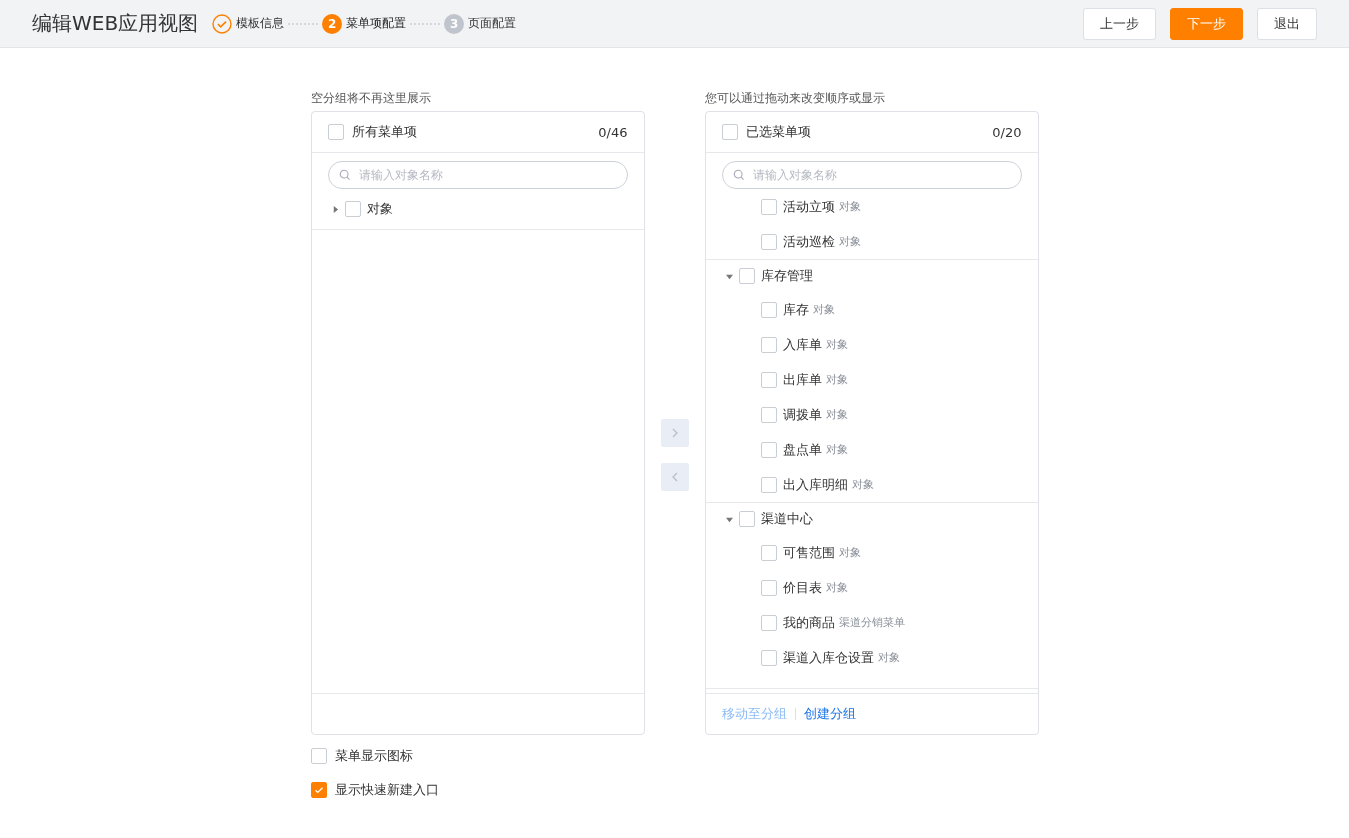  I want to click on menu-item-label: 可售范围, so click(808, 552).